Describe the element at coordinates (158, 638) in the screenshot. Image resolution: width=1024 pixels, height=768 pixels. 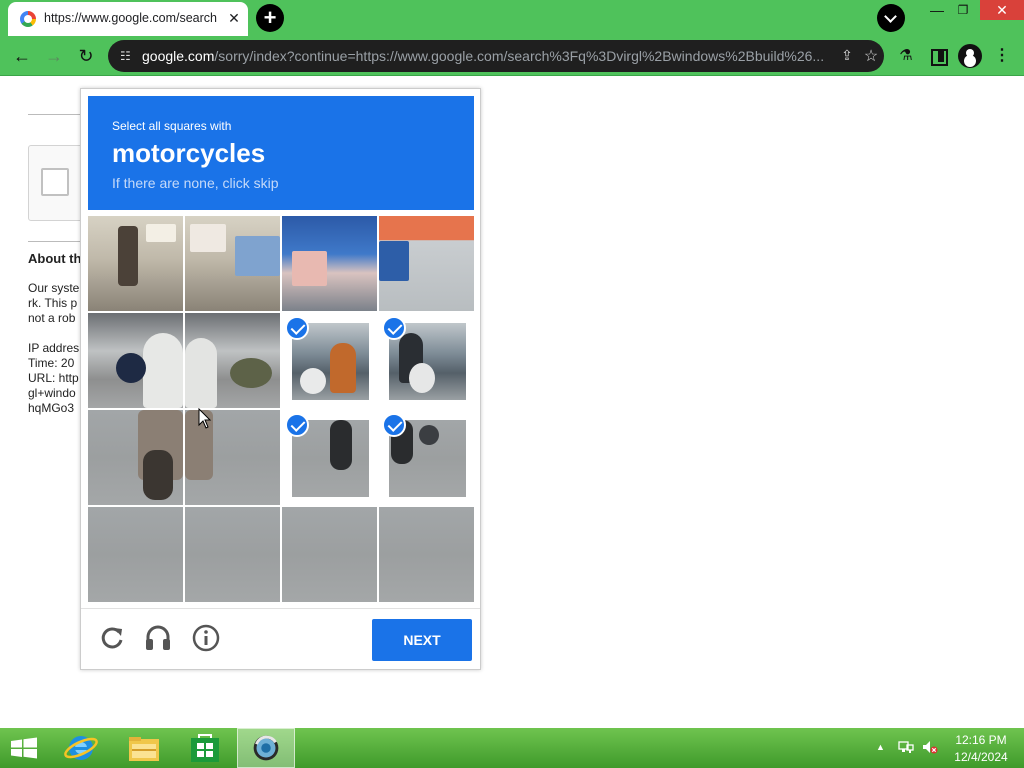
I see `audio-challenge-icon` at that location.